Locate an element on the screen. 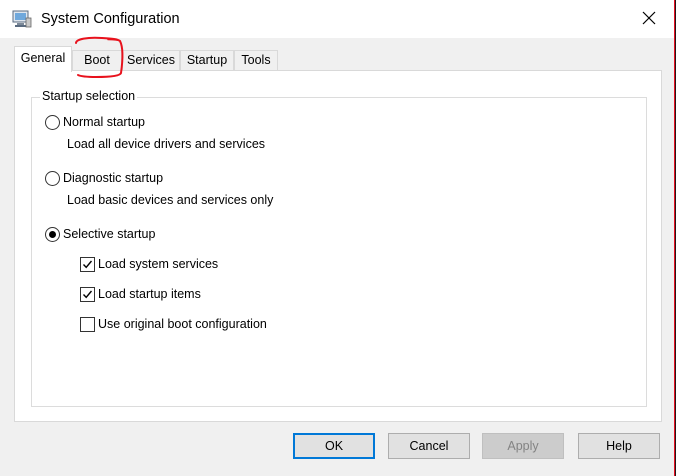 The width and height of the screenshot is (676, 476). tab-tools: Tools is located at coordinates (256, 60).